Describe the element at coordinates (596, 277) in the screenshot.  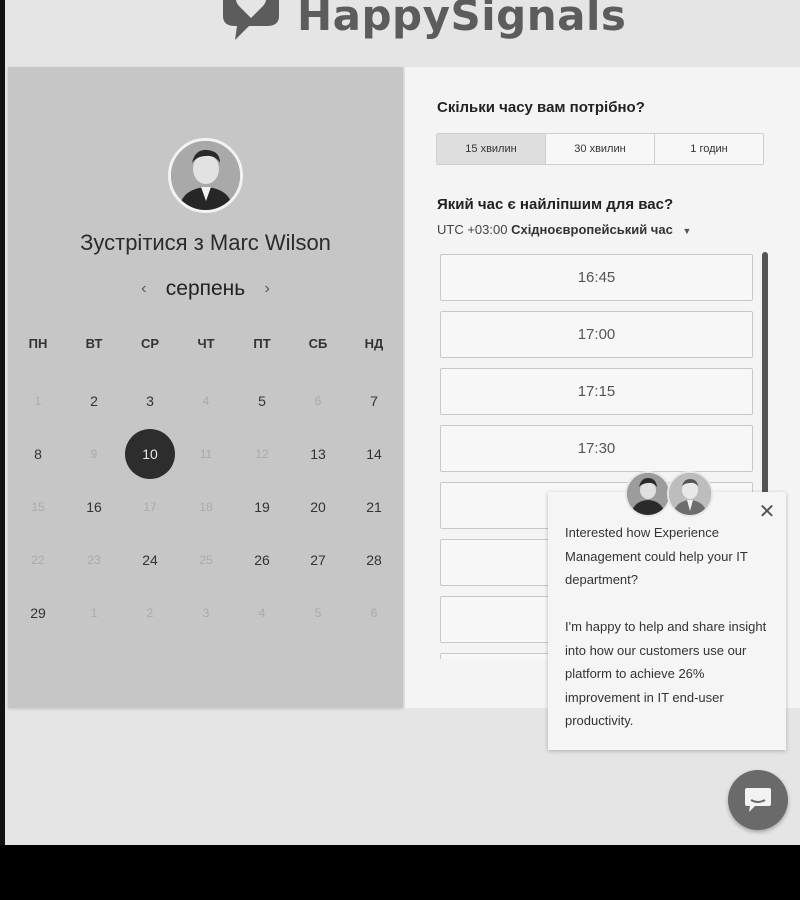
I see `time-slot-button: 16:45` at that location.